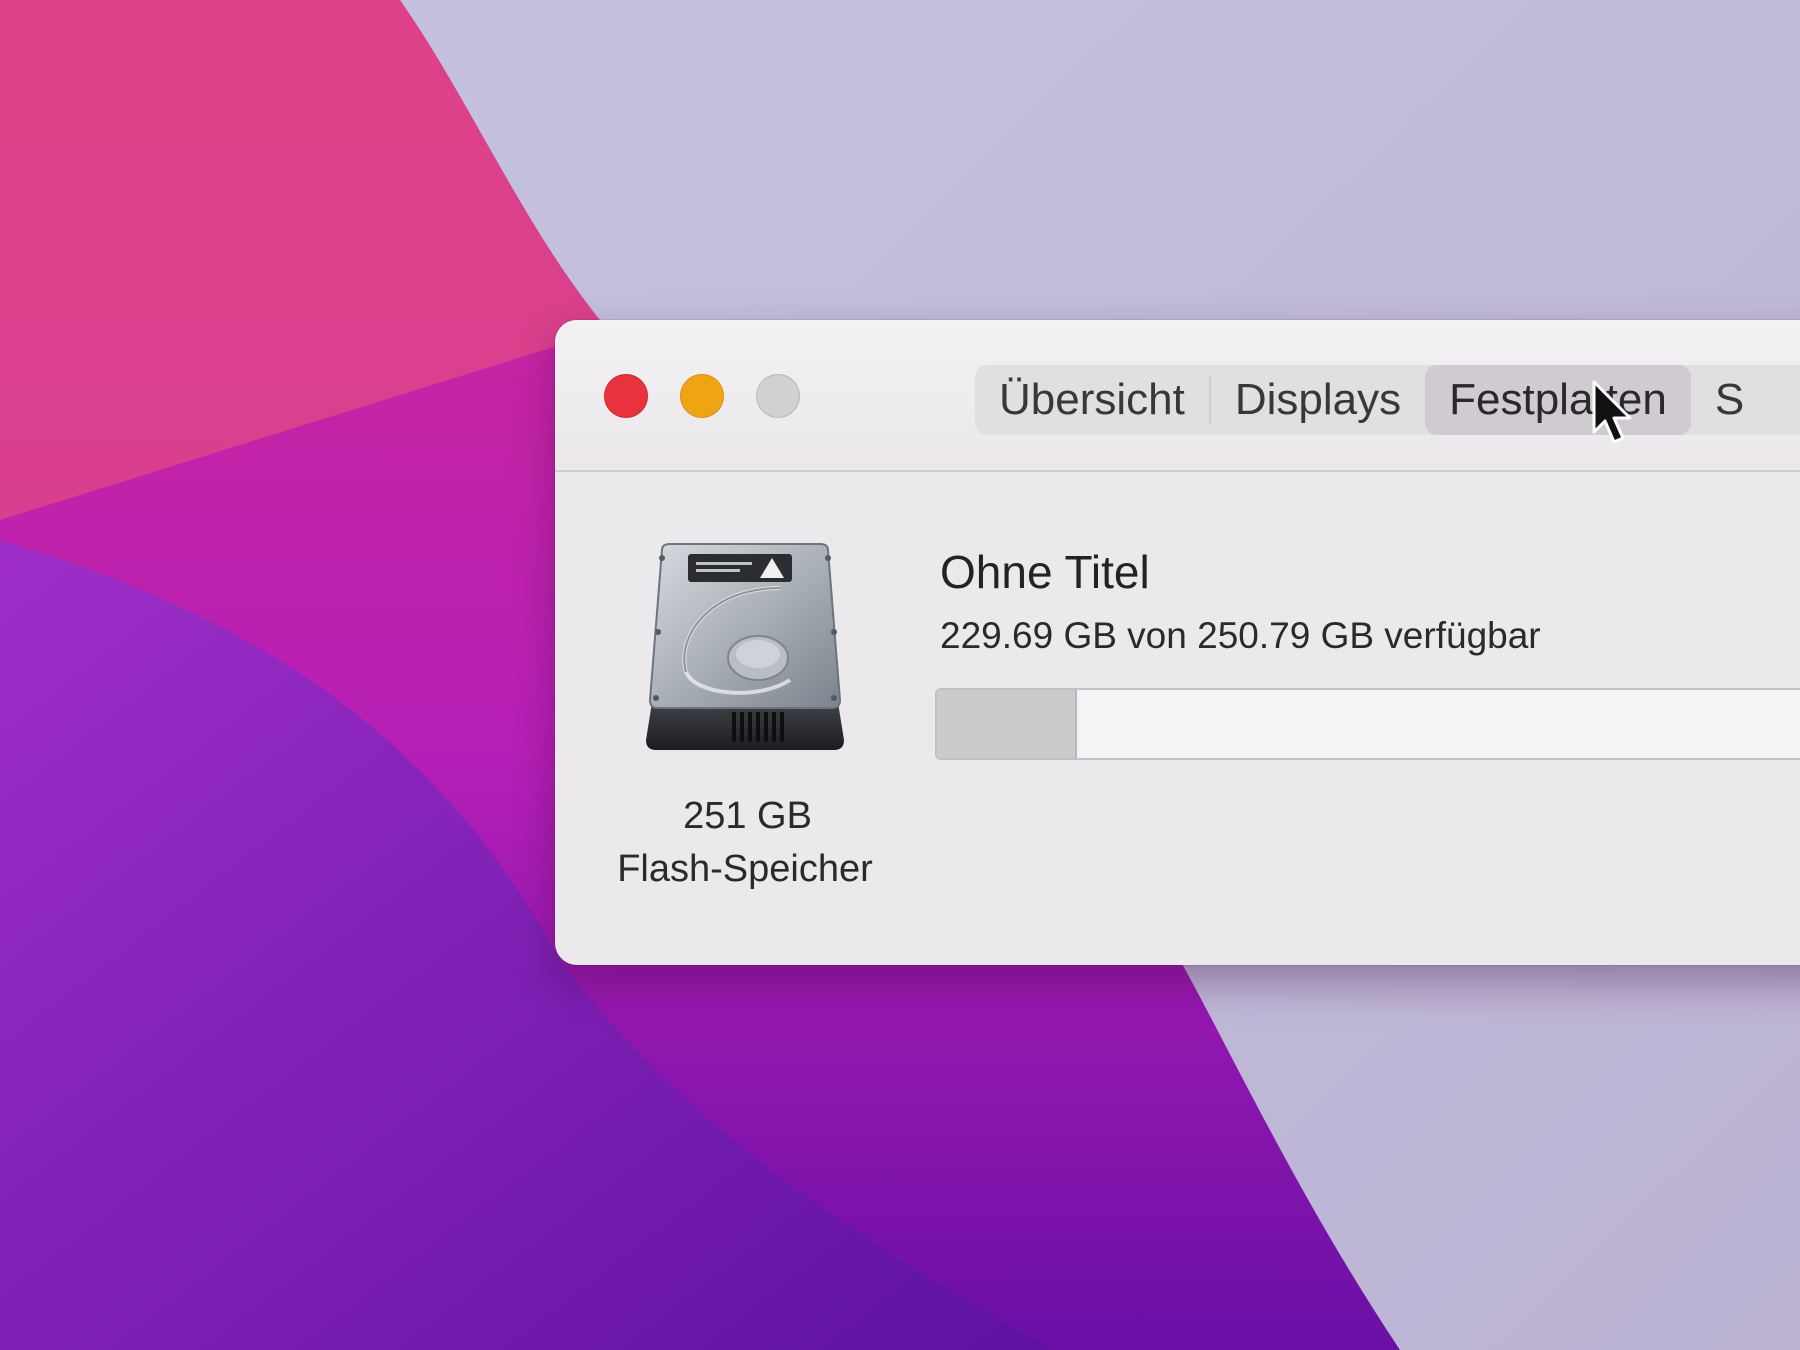  I want to click on minimize-button, so click(702, 396).